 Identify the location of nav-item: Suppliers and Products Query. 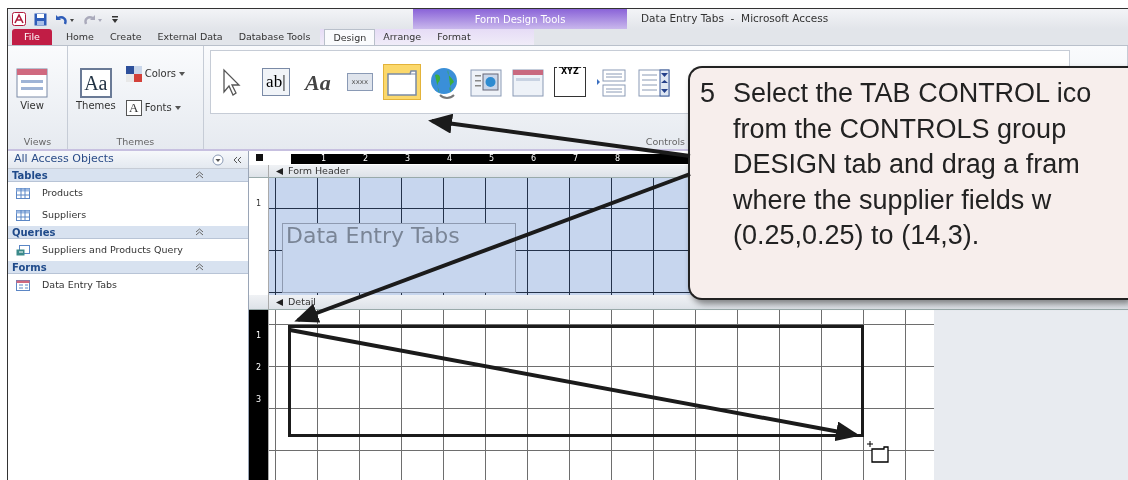
(128, 250).